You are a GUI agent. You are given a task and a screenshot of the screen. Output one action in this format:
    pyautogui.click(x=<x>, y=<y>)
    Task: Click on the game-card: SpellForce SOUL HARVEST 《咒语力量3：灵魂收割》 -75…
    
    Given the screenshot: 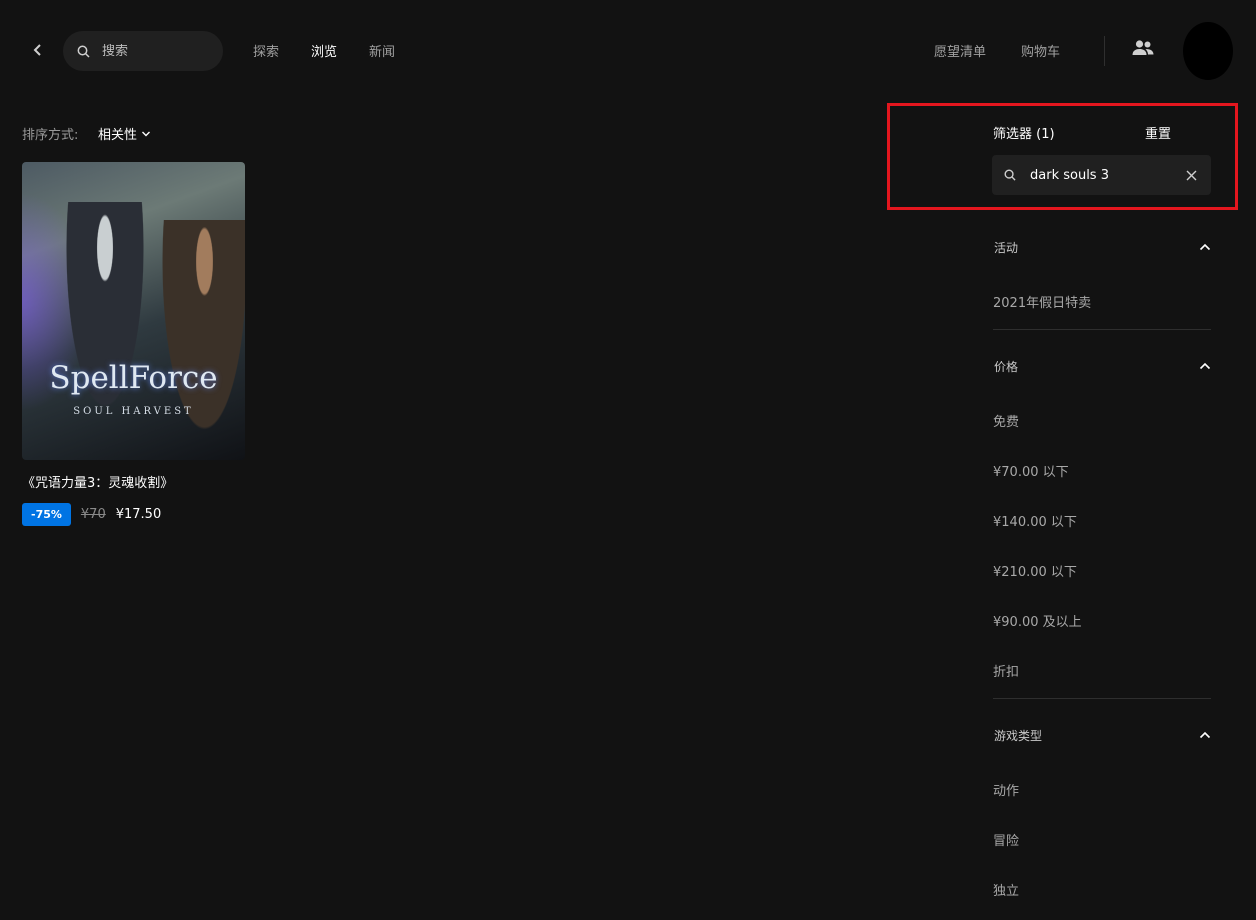 What is the action you would take?
    pyautogui.click(x=133, y=344)
    